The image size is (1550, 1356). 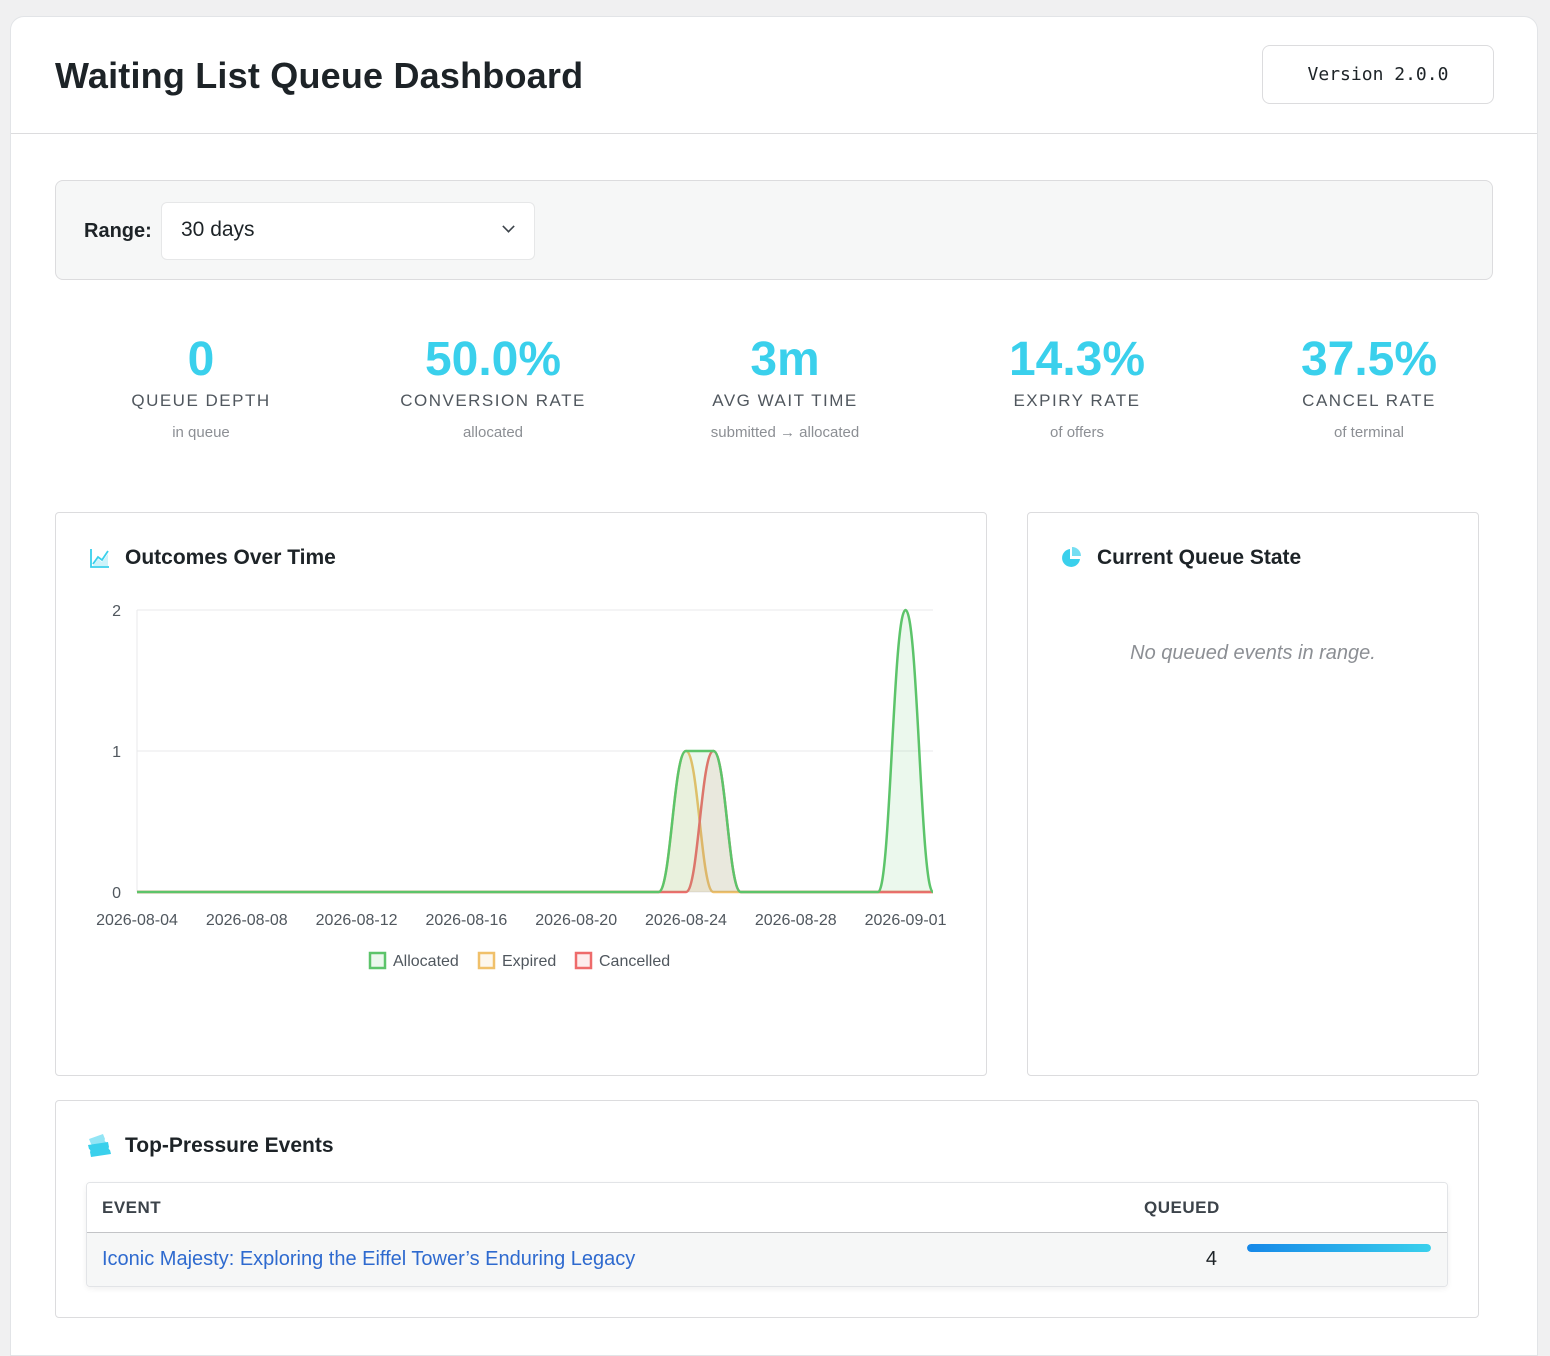 I want to click on outcomes-card-title: Outcomes Over Time, so click(x=230, y=557).